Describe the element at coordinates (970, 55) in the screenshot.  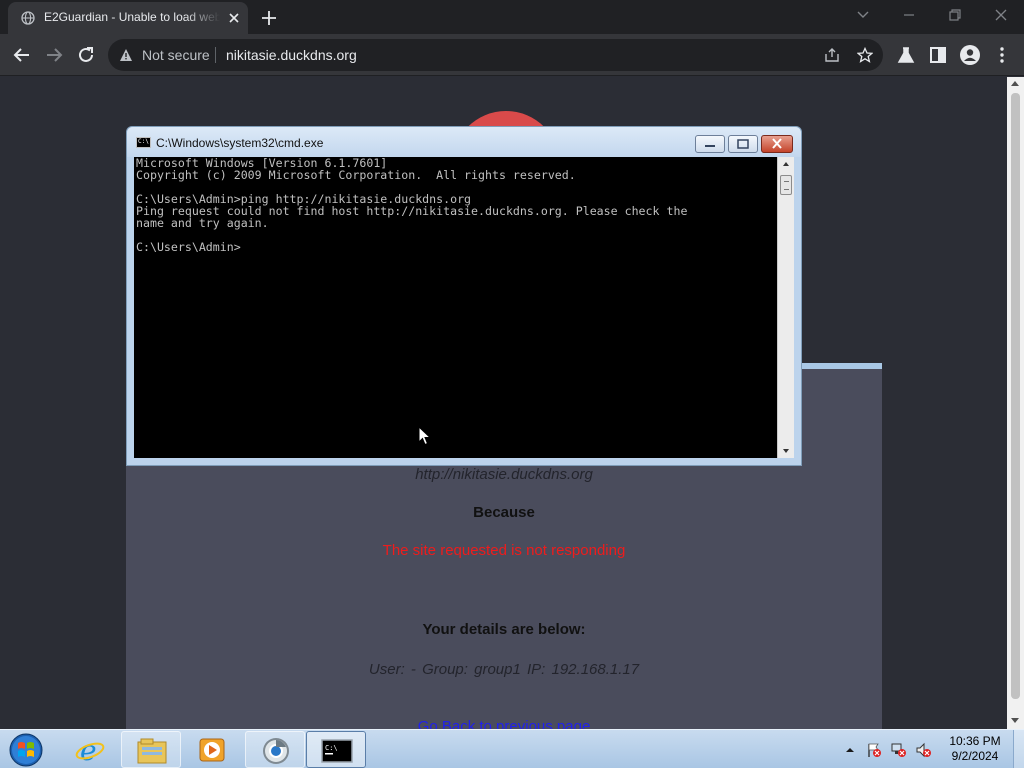
I see `profile-avatar-icon` at that location.